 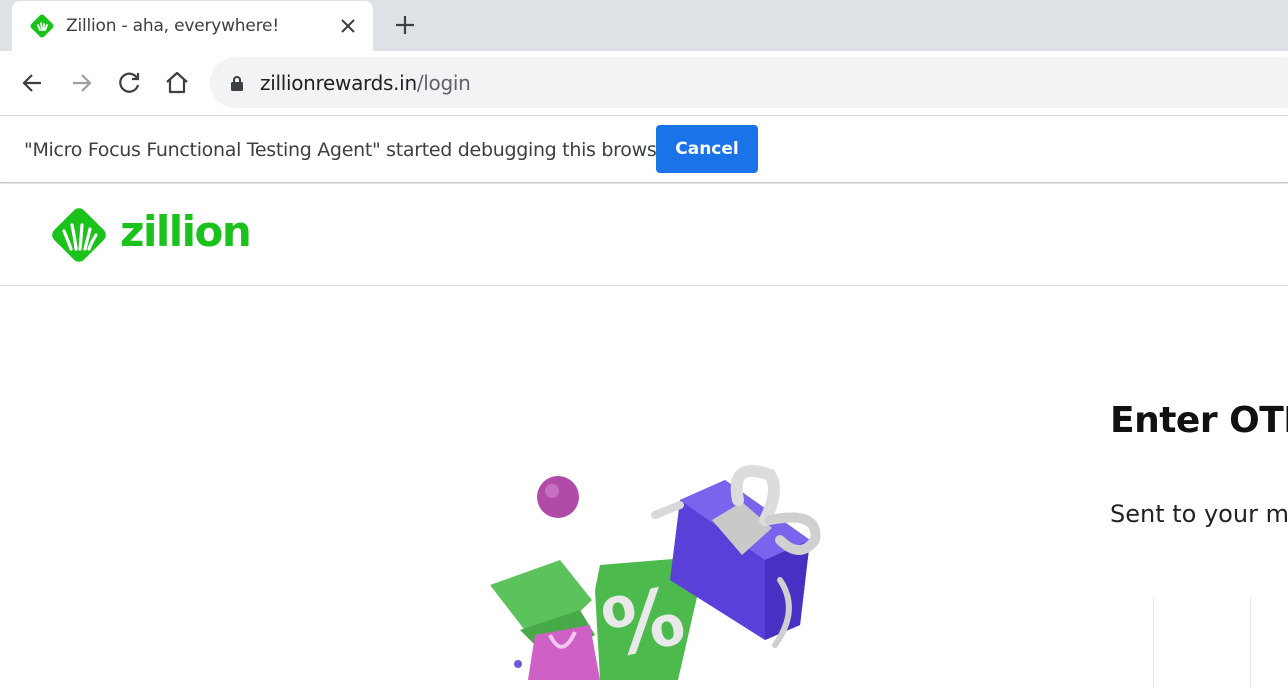 I want to click on forward-arrow-icon, so click(x=81, y=83).